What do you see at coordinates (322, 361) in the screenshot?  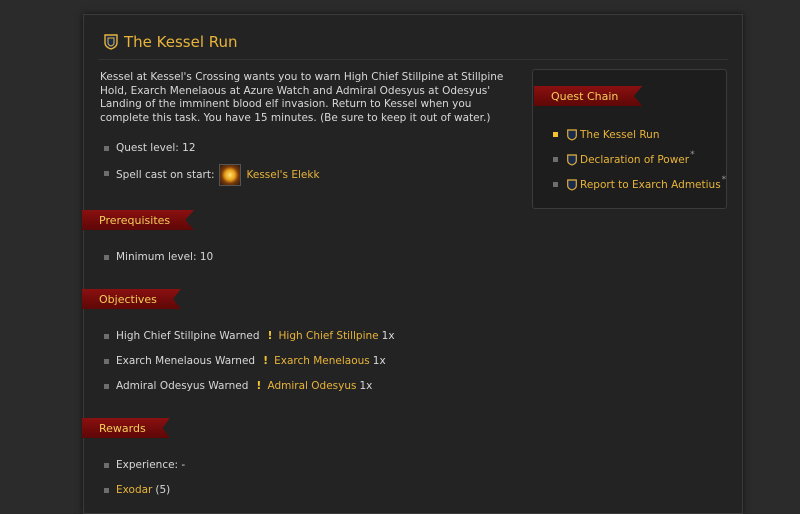 I see `objective-target-link: Exarch Menelaous` at bounding box center [322, 361].